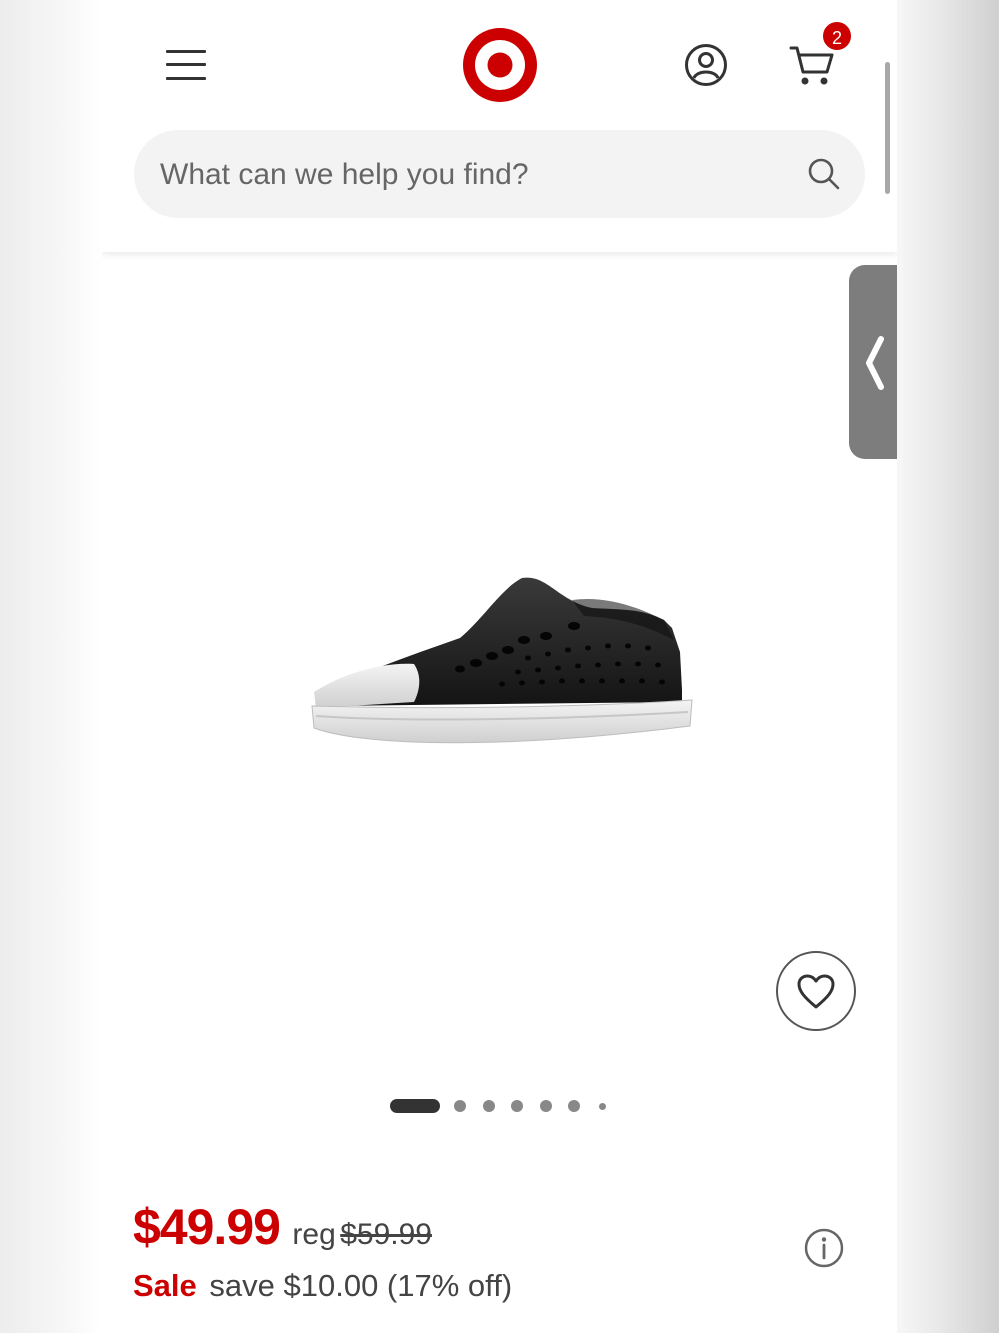  What do you see at coordinates (207, 1227) in the screenshot?
I see `sale-price: $49.99` at bounding box center [207, 1227].